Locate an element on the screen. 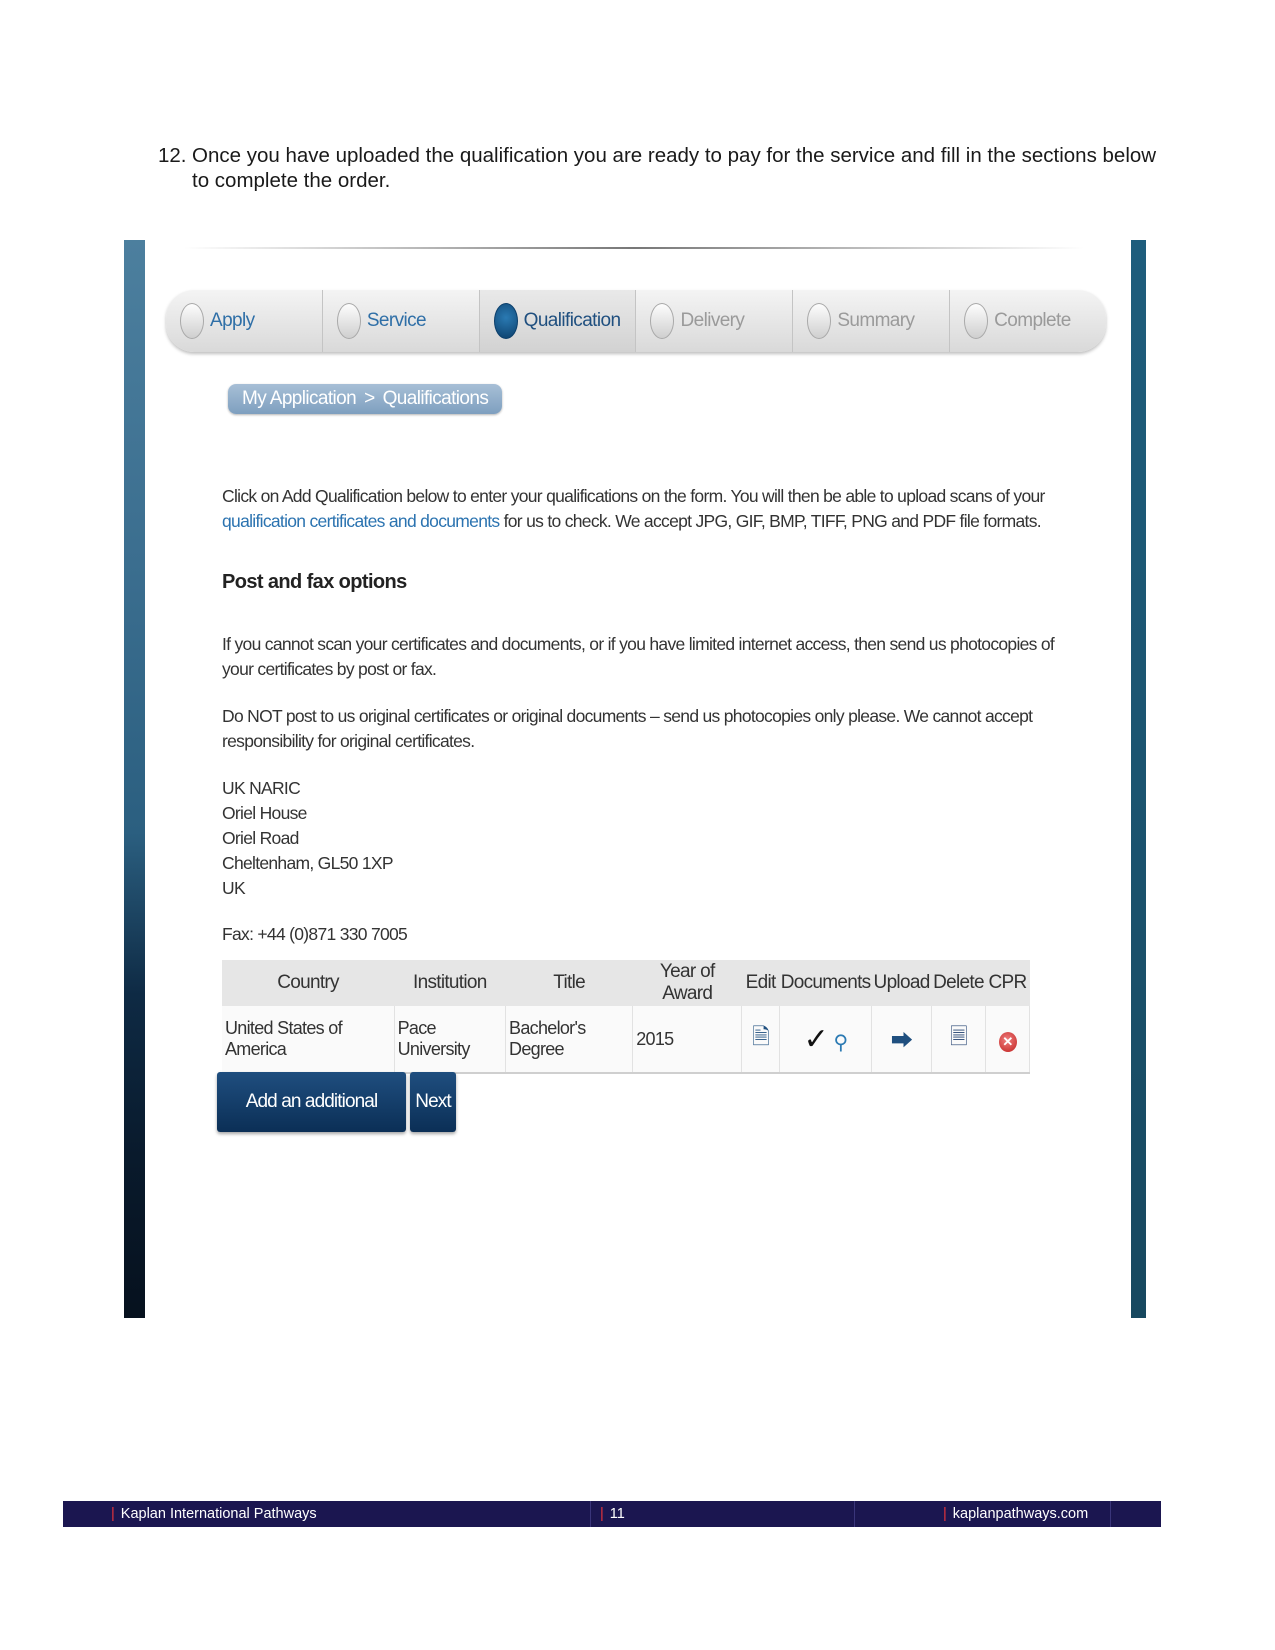 The image size is (1275, 1650). footer-center: | 11 is located at coordinates (612, 1514).